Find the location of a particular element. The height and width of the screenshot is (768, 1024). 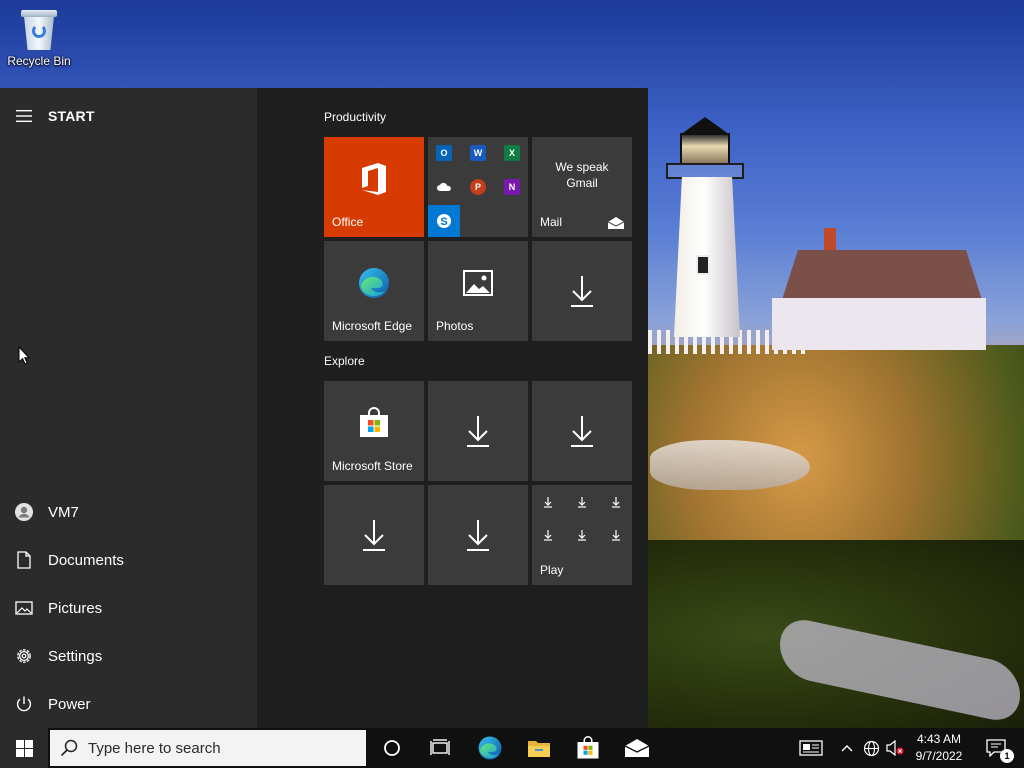

tile-mail: We speak Gmail Mail is located at coordinates (582, 187).